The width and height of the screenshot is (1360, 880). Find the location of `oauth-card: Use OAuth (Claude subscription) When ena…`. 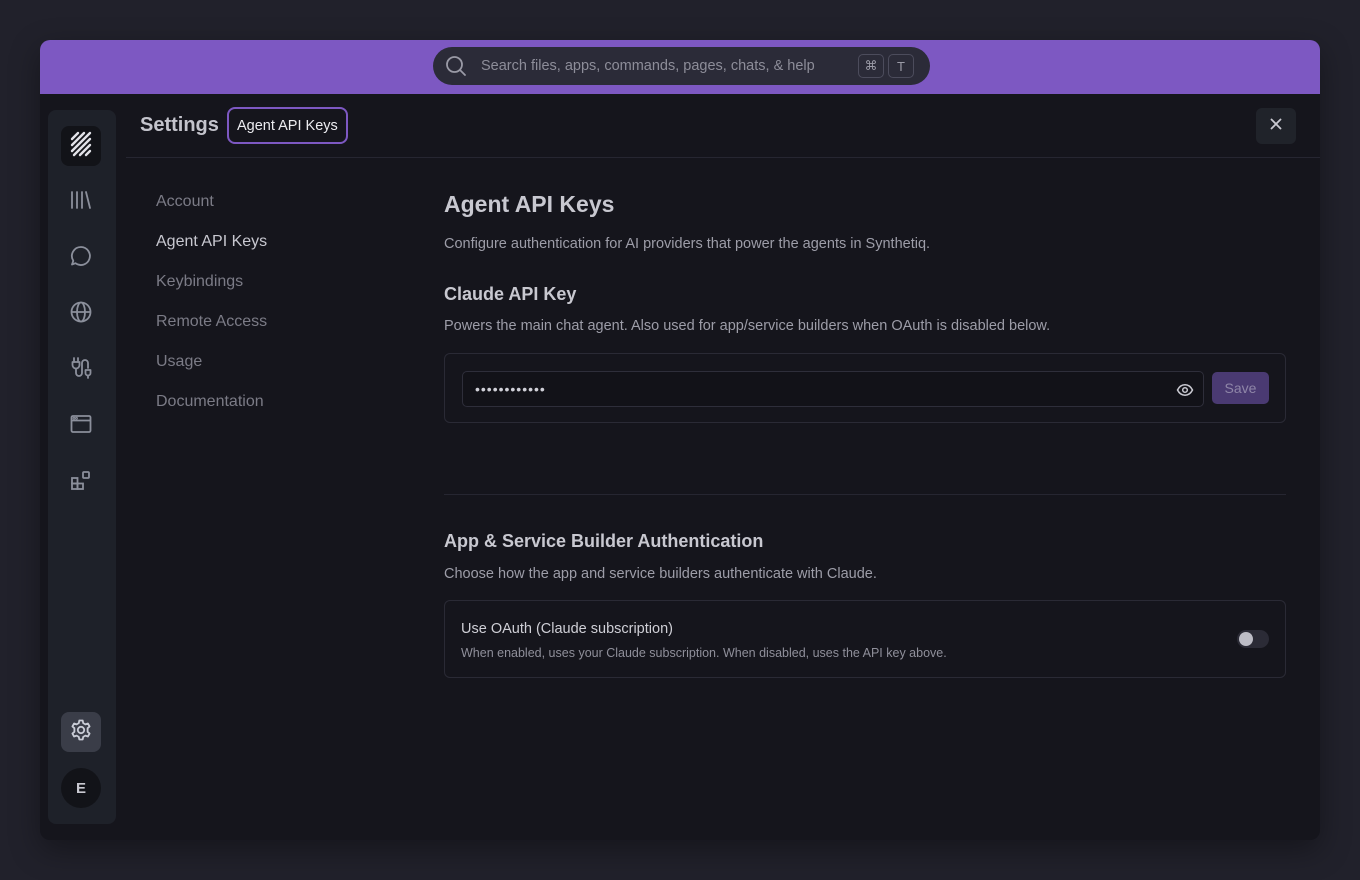

oauth-card: Use OAuth (Claude subscription) When ena… is located at coordinates (865, 639).